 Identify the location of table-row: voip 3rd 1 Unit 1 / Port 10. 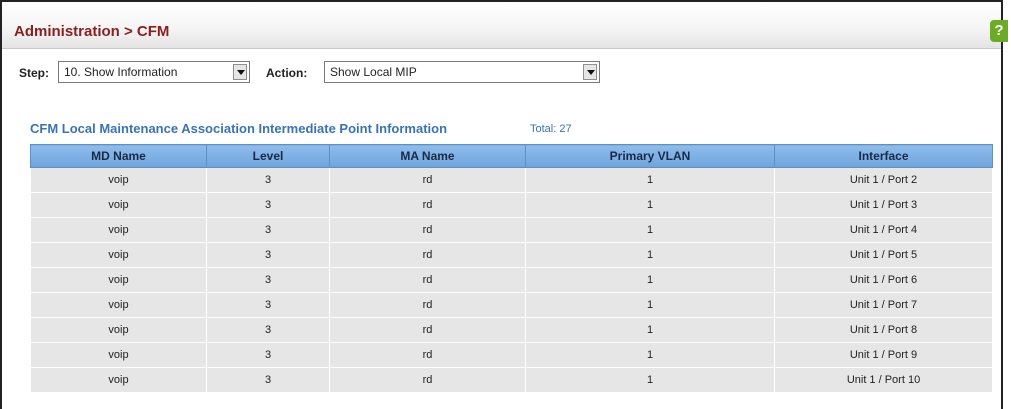
(511, 380).